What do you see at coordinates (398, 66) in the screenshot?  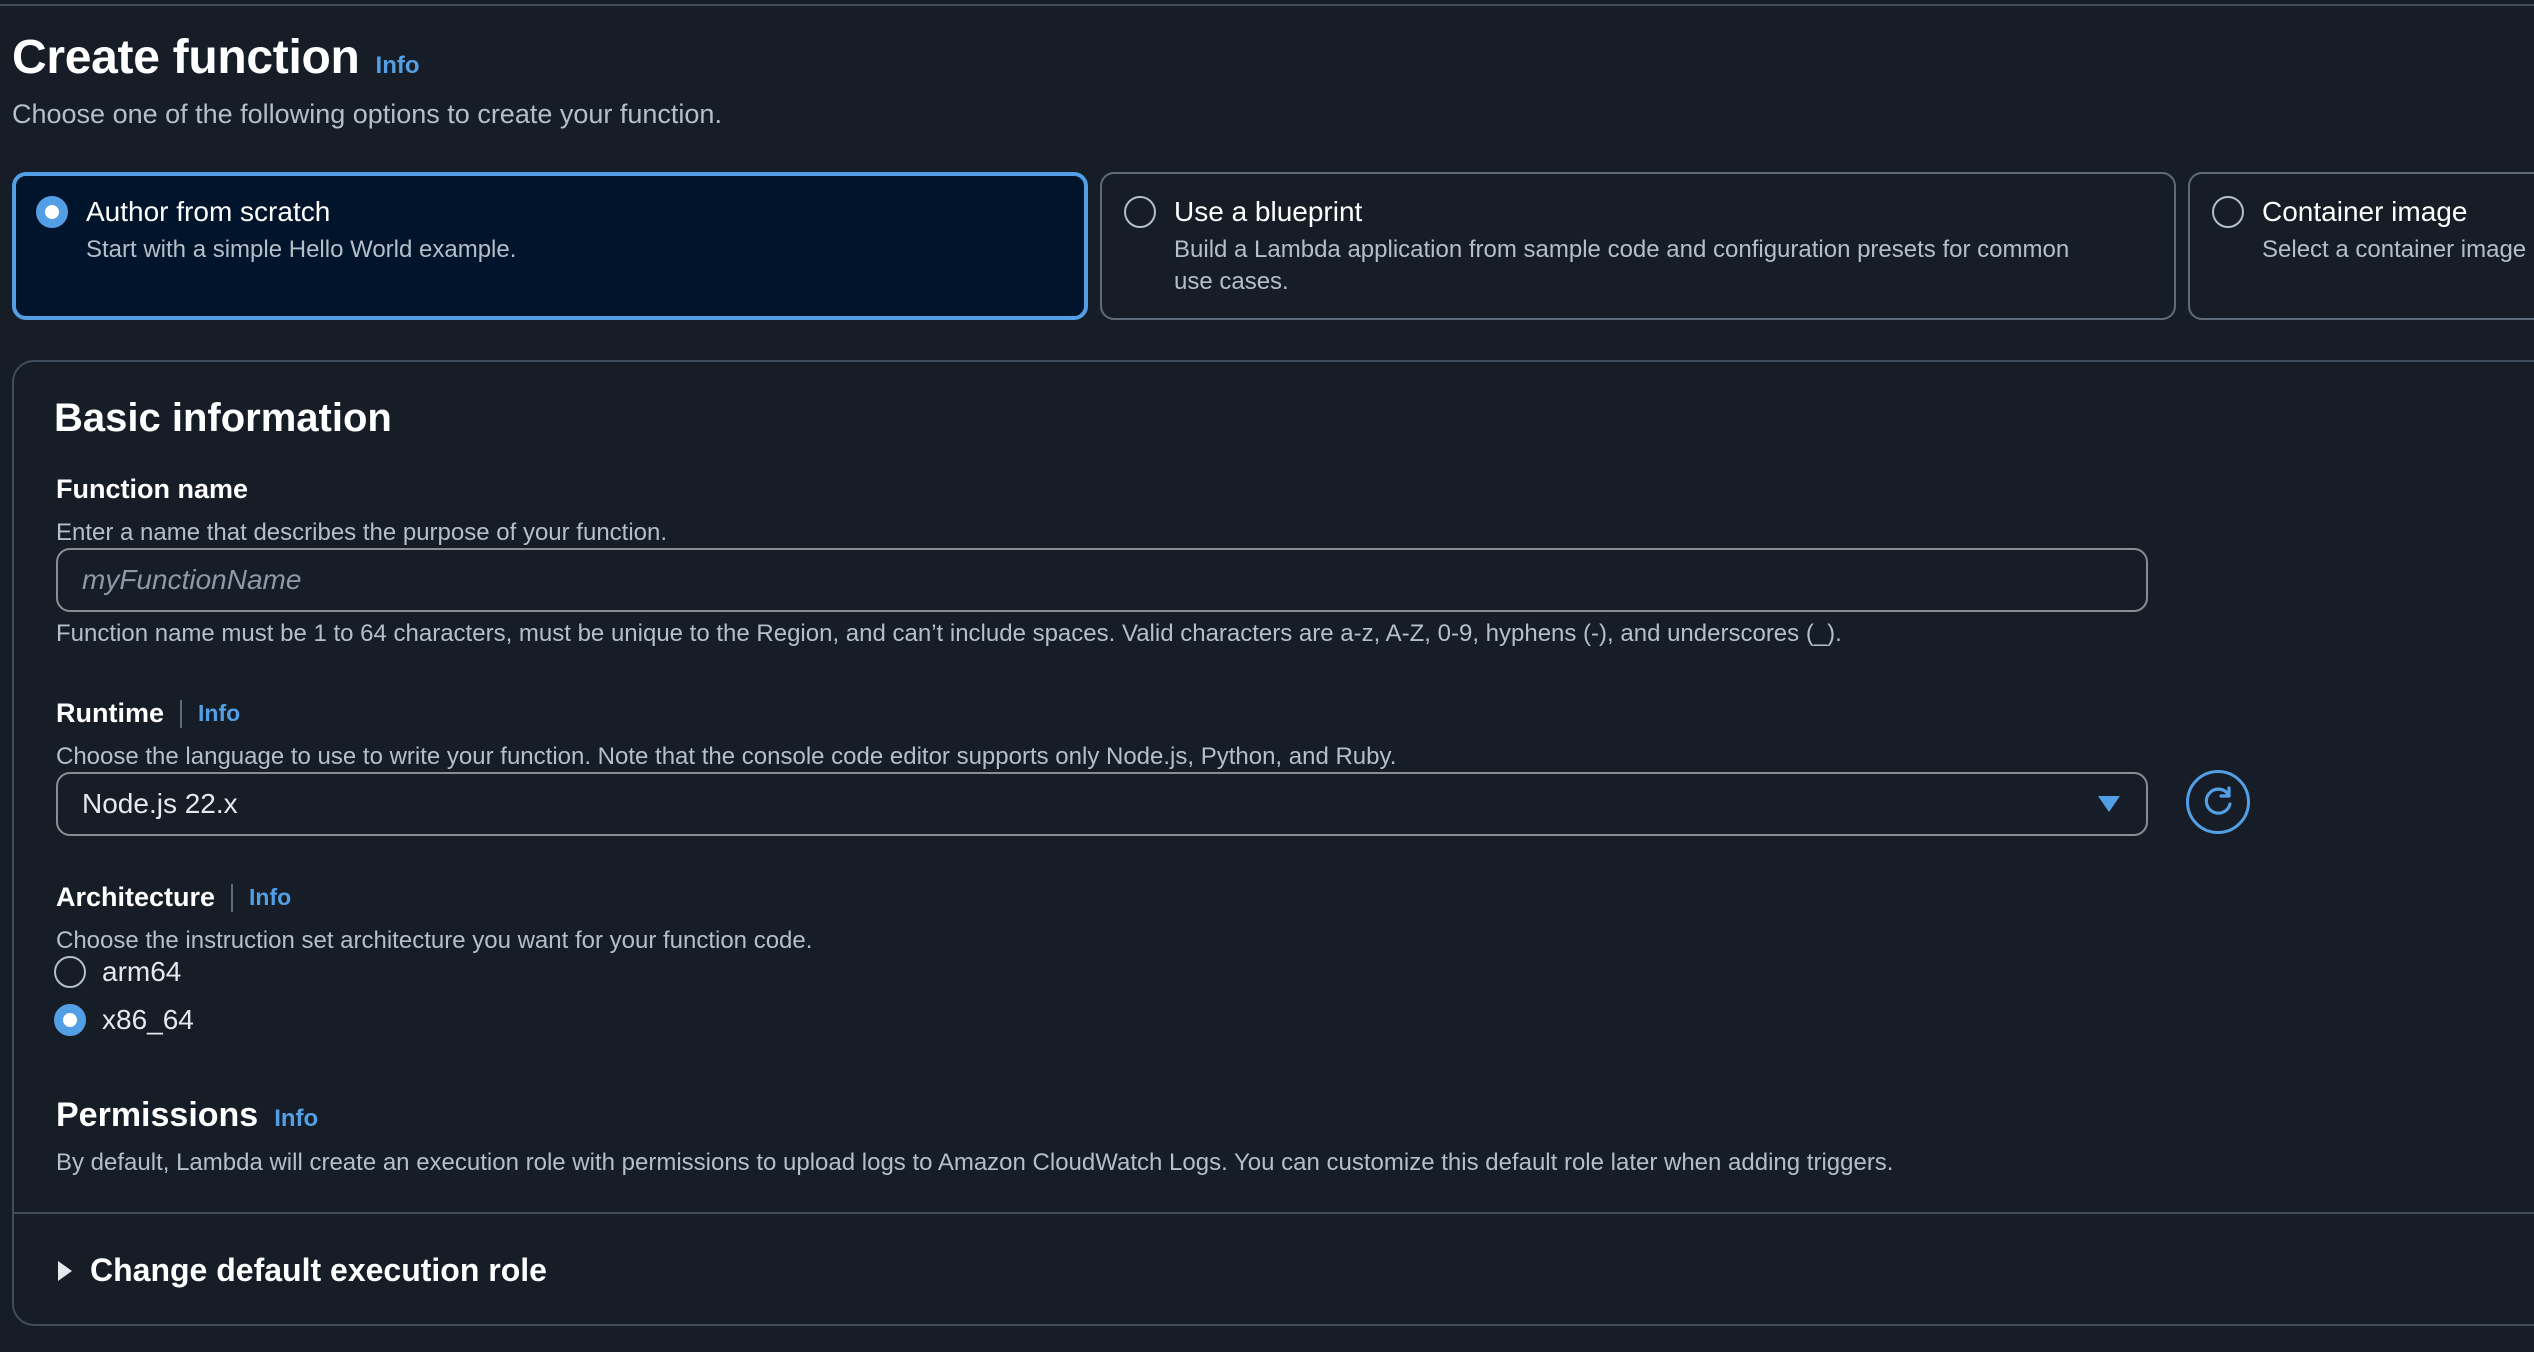 I see `page-title-info-link: Info` at bounding box center [398, 66].